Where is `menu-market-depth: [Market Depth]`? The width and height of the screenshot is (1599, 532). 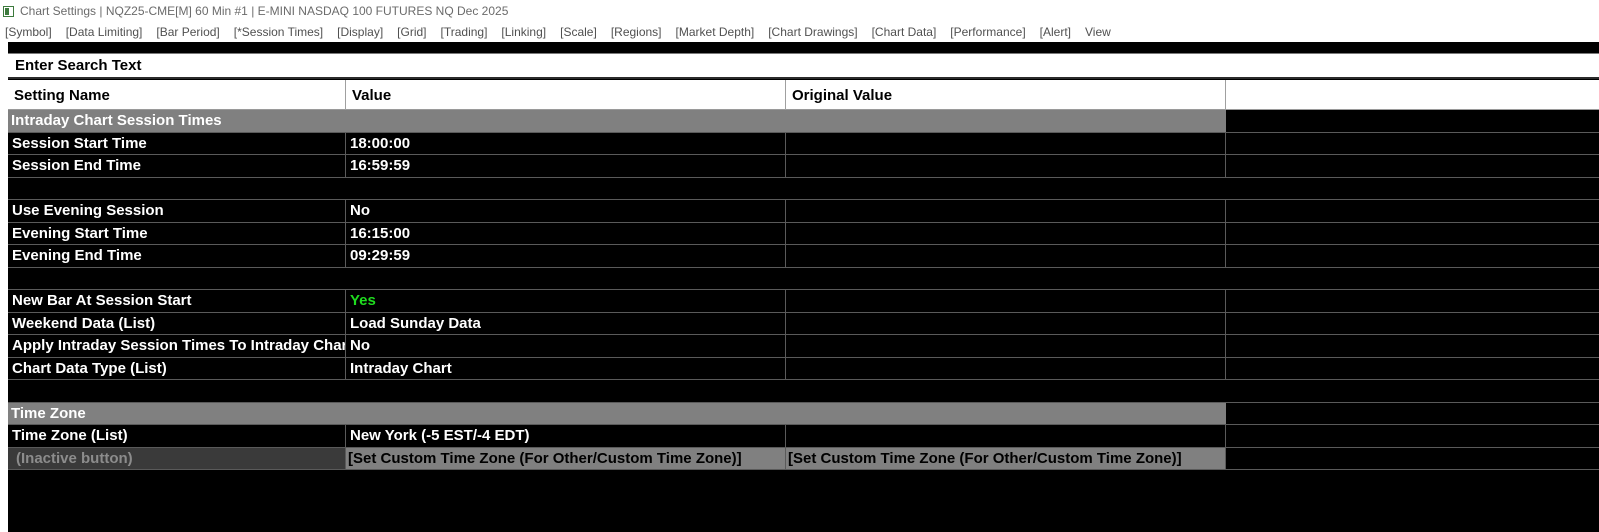
menu-market-depth: [Market Depth] is located at coordinates (712, 32).